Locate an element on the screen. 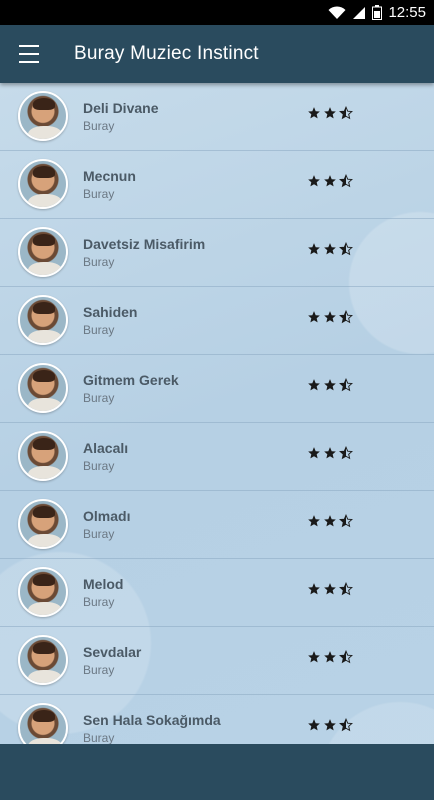 The width and height of the screenshot is (434, 800). list-item: Gitmem Gerek Buray is located at coordinates (217, 389).